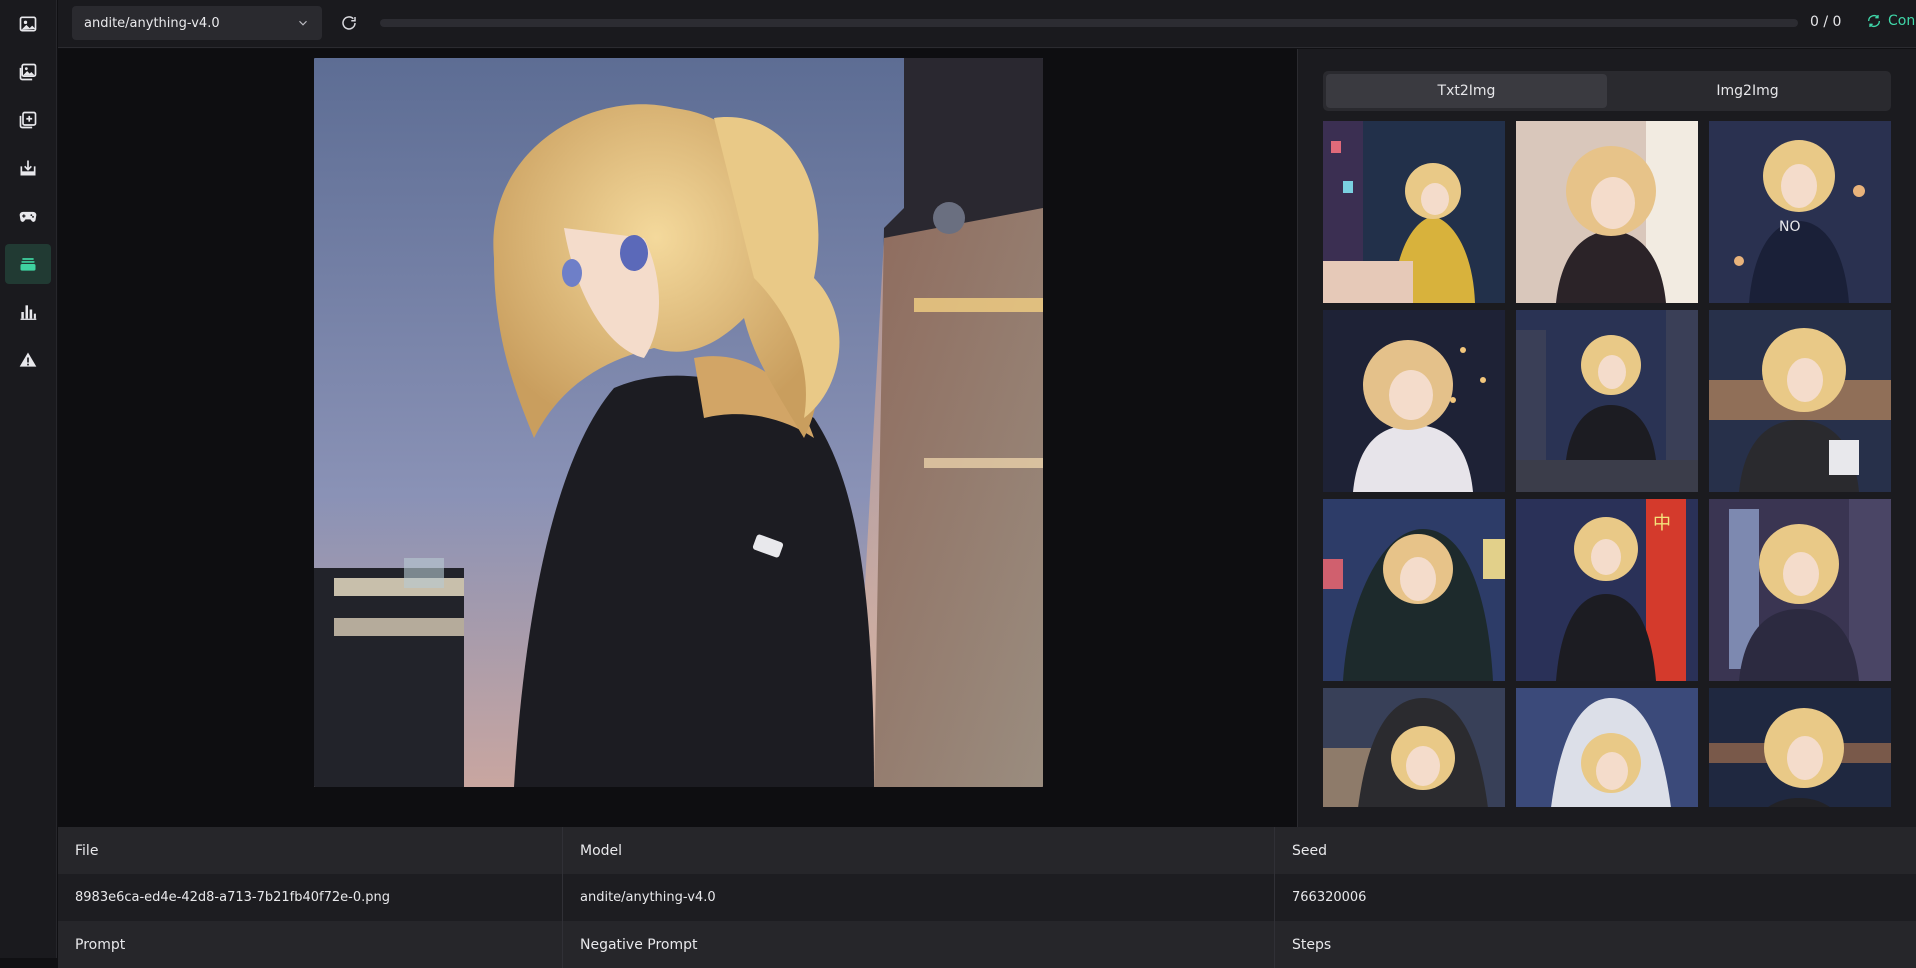 The height and width of the screenshot is (968, 1916). Describe the element at coordinates (1466, 91) in the screenshot. I see `tab-txt2img: Txt2Img` at that location.